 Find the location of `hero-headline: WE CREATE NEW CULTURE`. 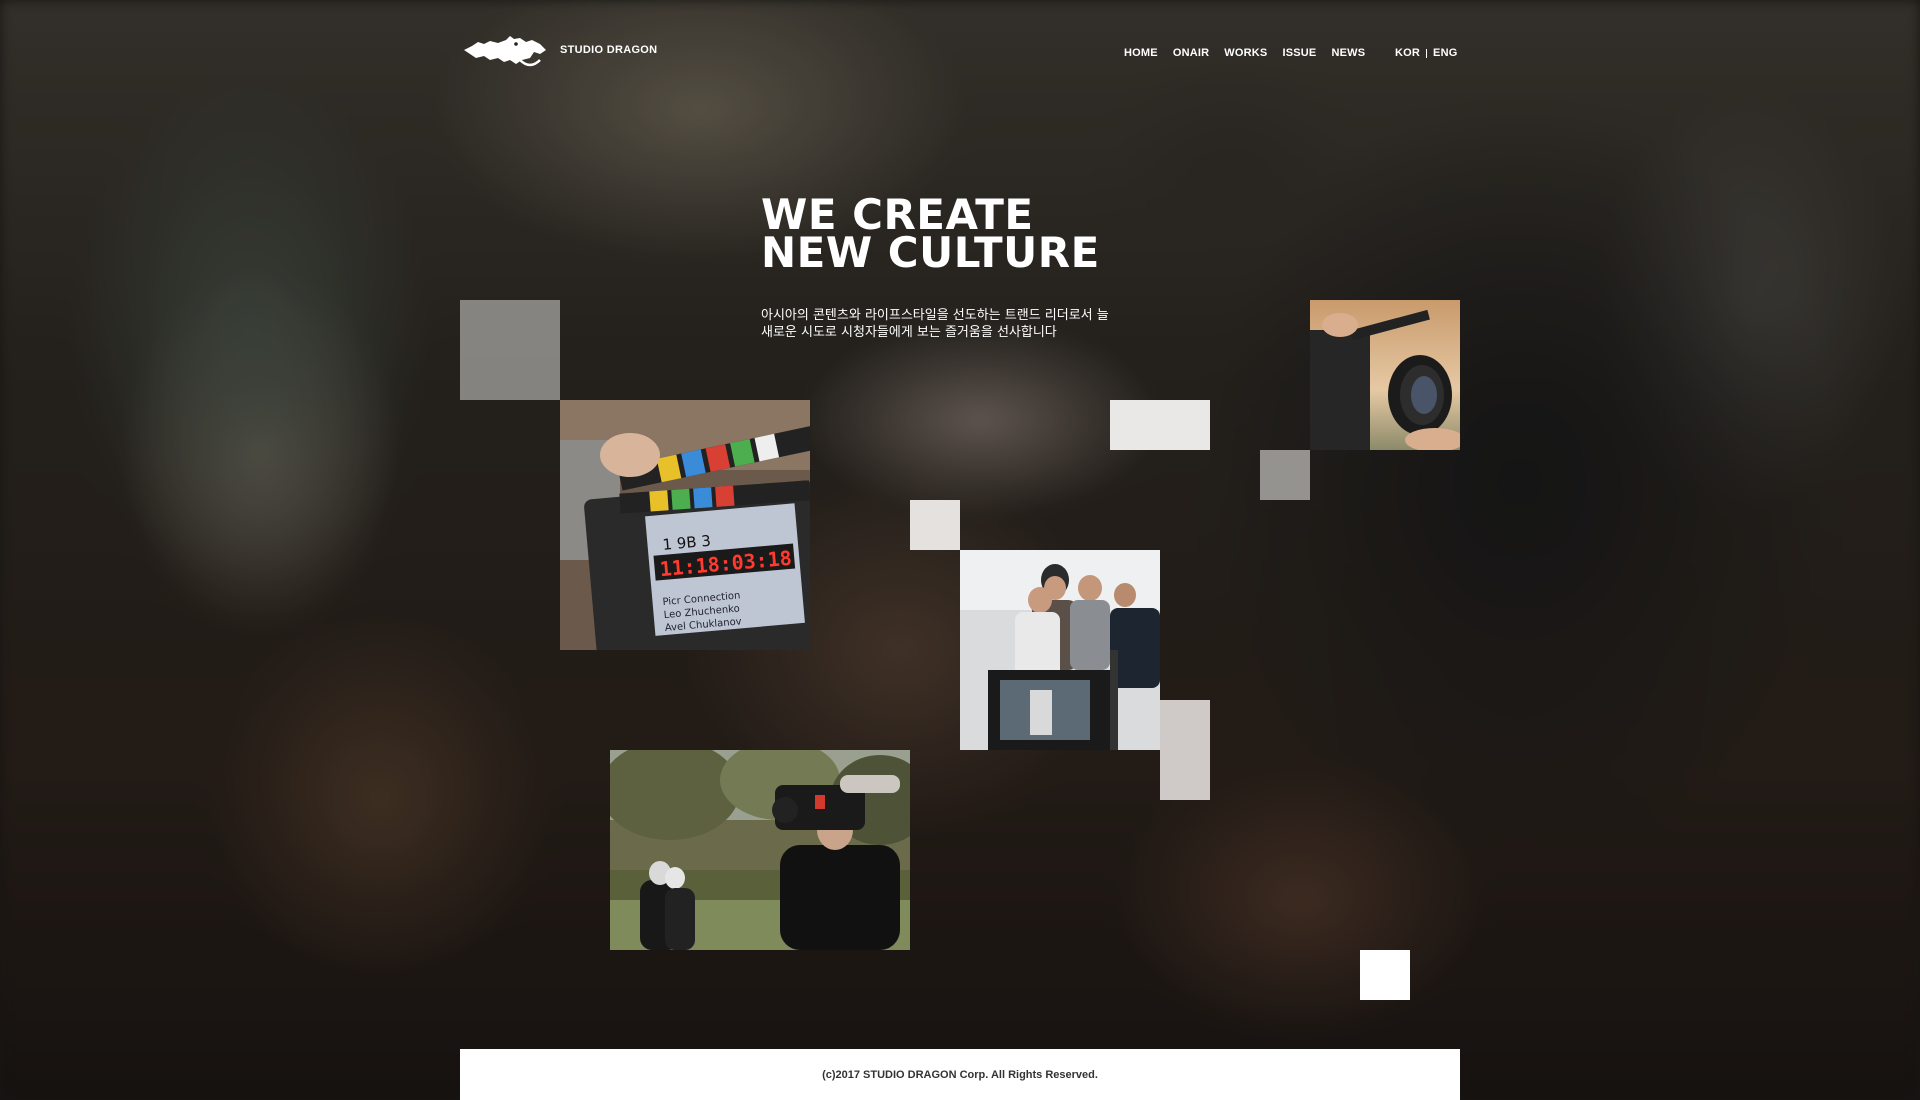

hero-headline: WE CREATE NEW CULTURE is located at coordinates (930, 235).